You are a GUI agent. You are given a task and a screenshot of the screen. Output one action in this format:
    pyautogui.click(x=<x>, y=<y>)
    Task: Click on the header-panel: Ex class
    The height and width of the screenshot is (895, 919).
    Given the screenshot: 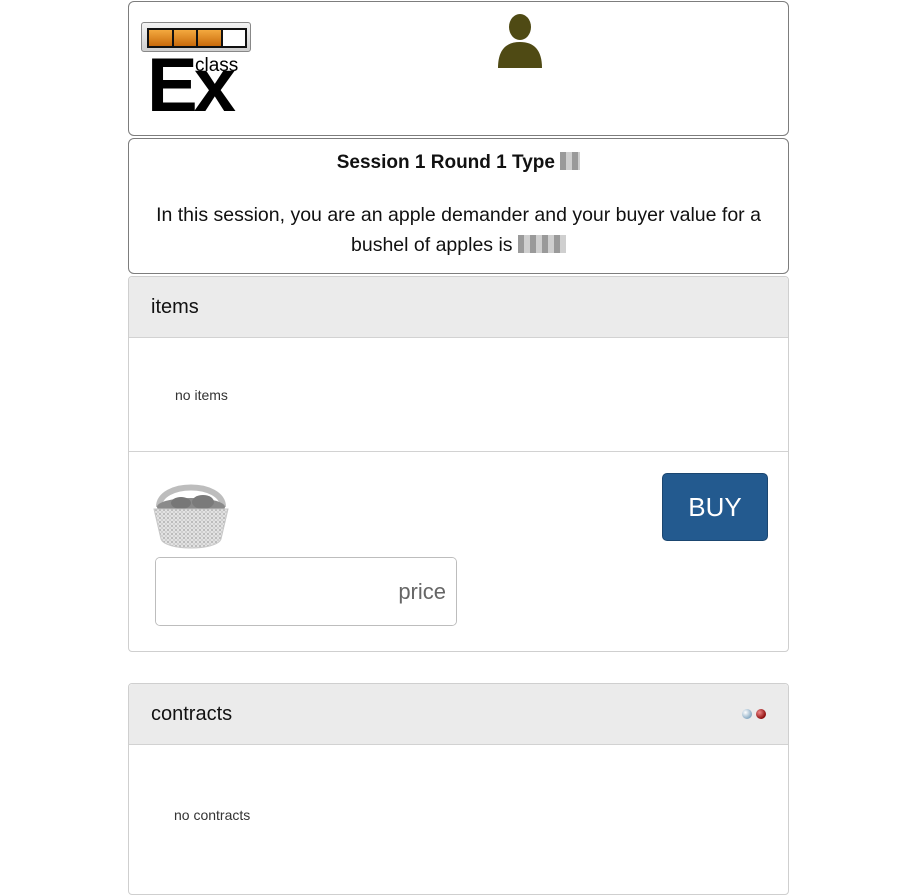 What is the action you would take?
    pyautogui.click(x=458, y=68)
    